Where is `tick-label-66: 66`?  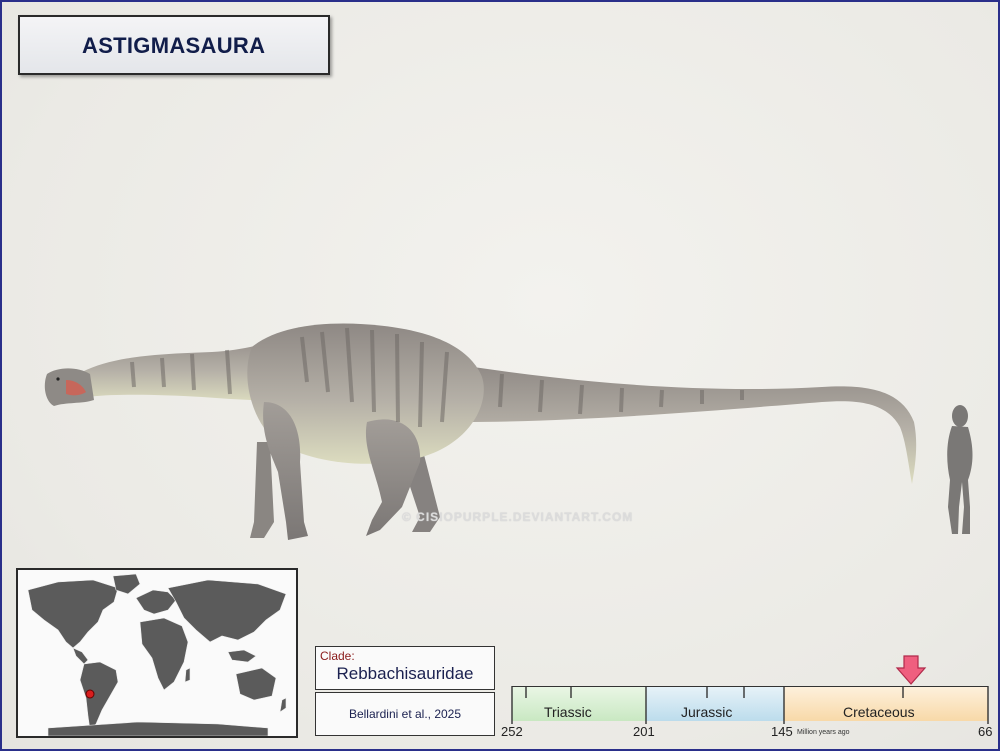 tick-label-66: 66 is located at coordinates (985, 731).